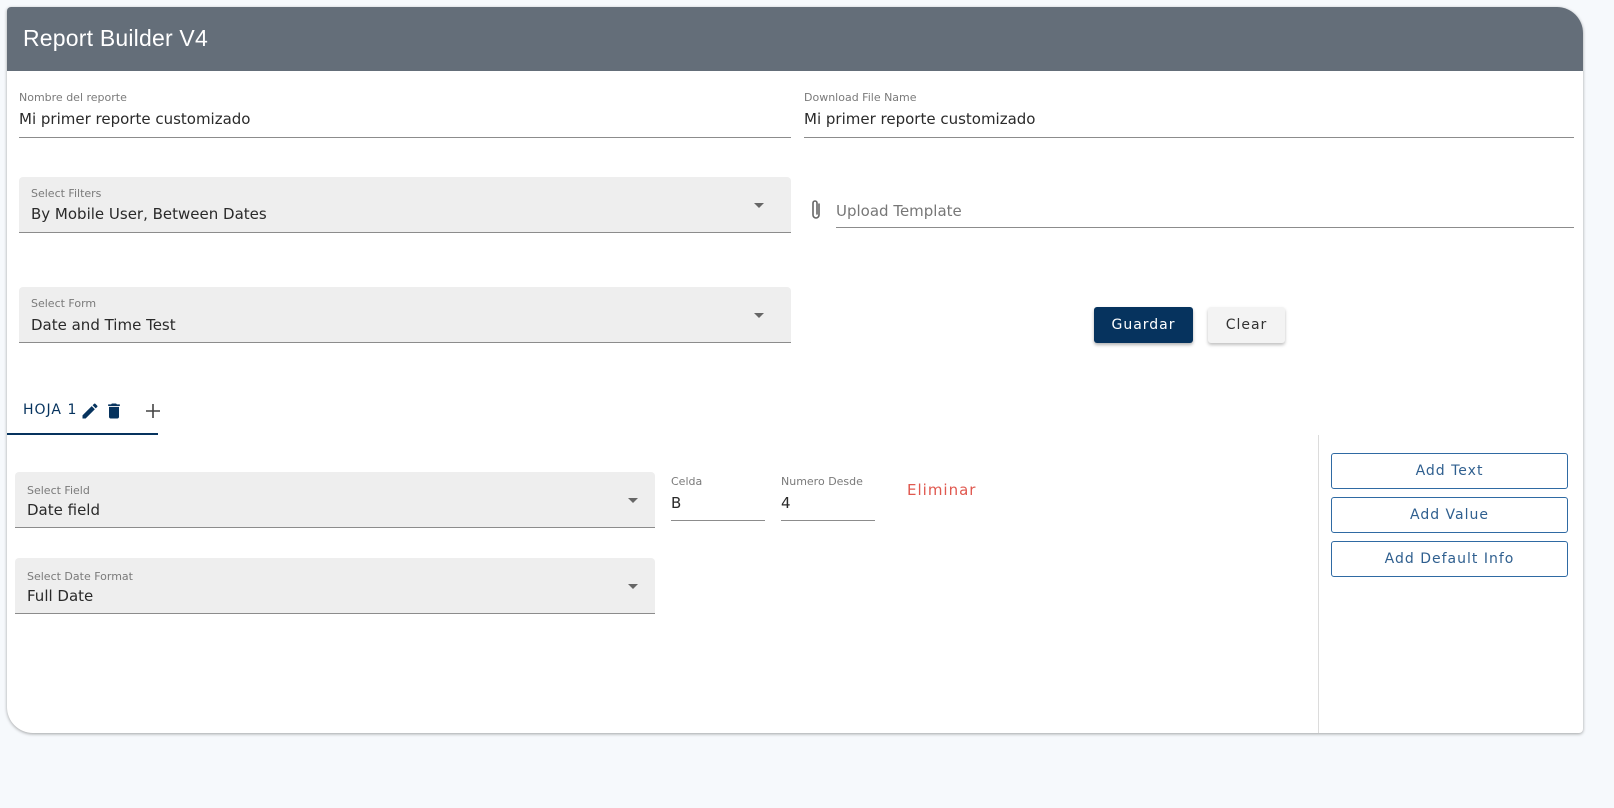 The width and height of the screenshot is (1614, 808). I want to click on download-file-name-label: Download File Name, so click(860, 97).